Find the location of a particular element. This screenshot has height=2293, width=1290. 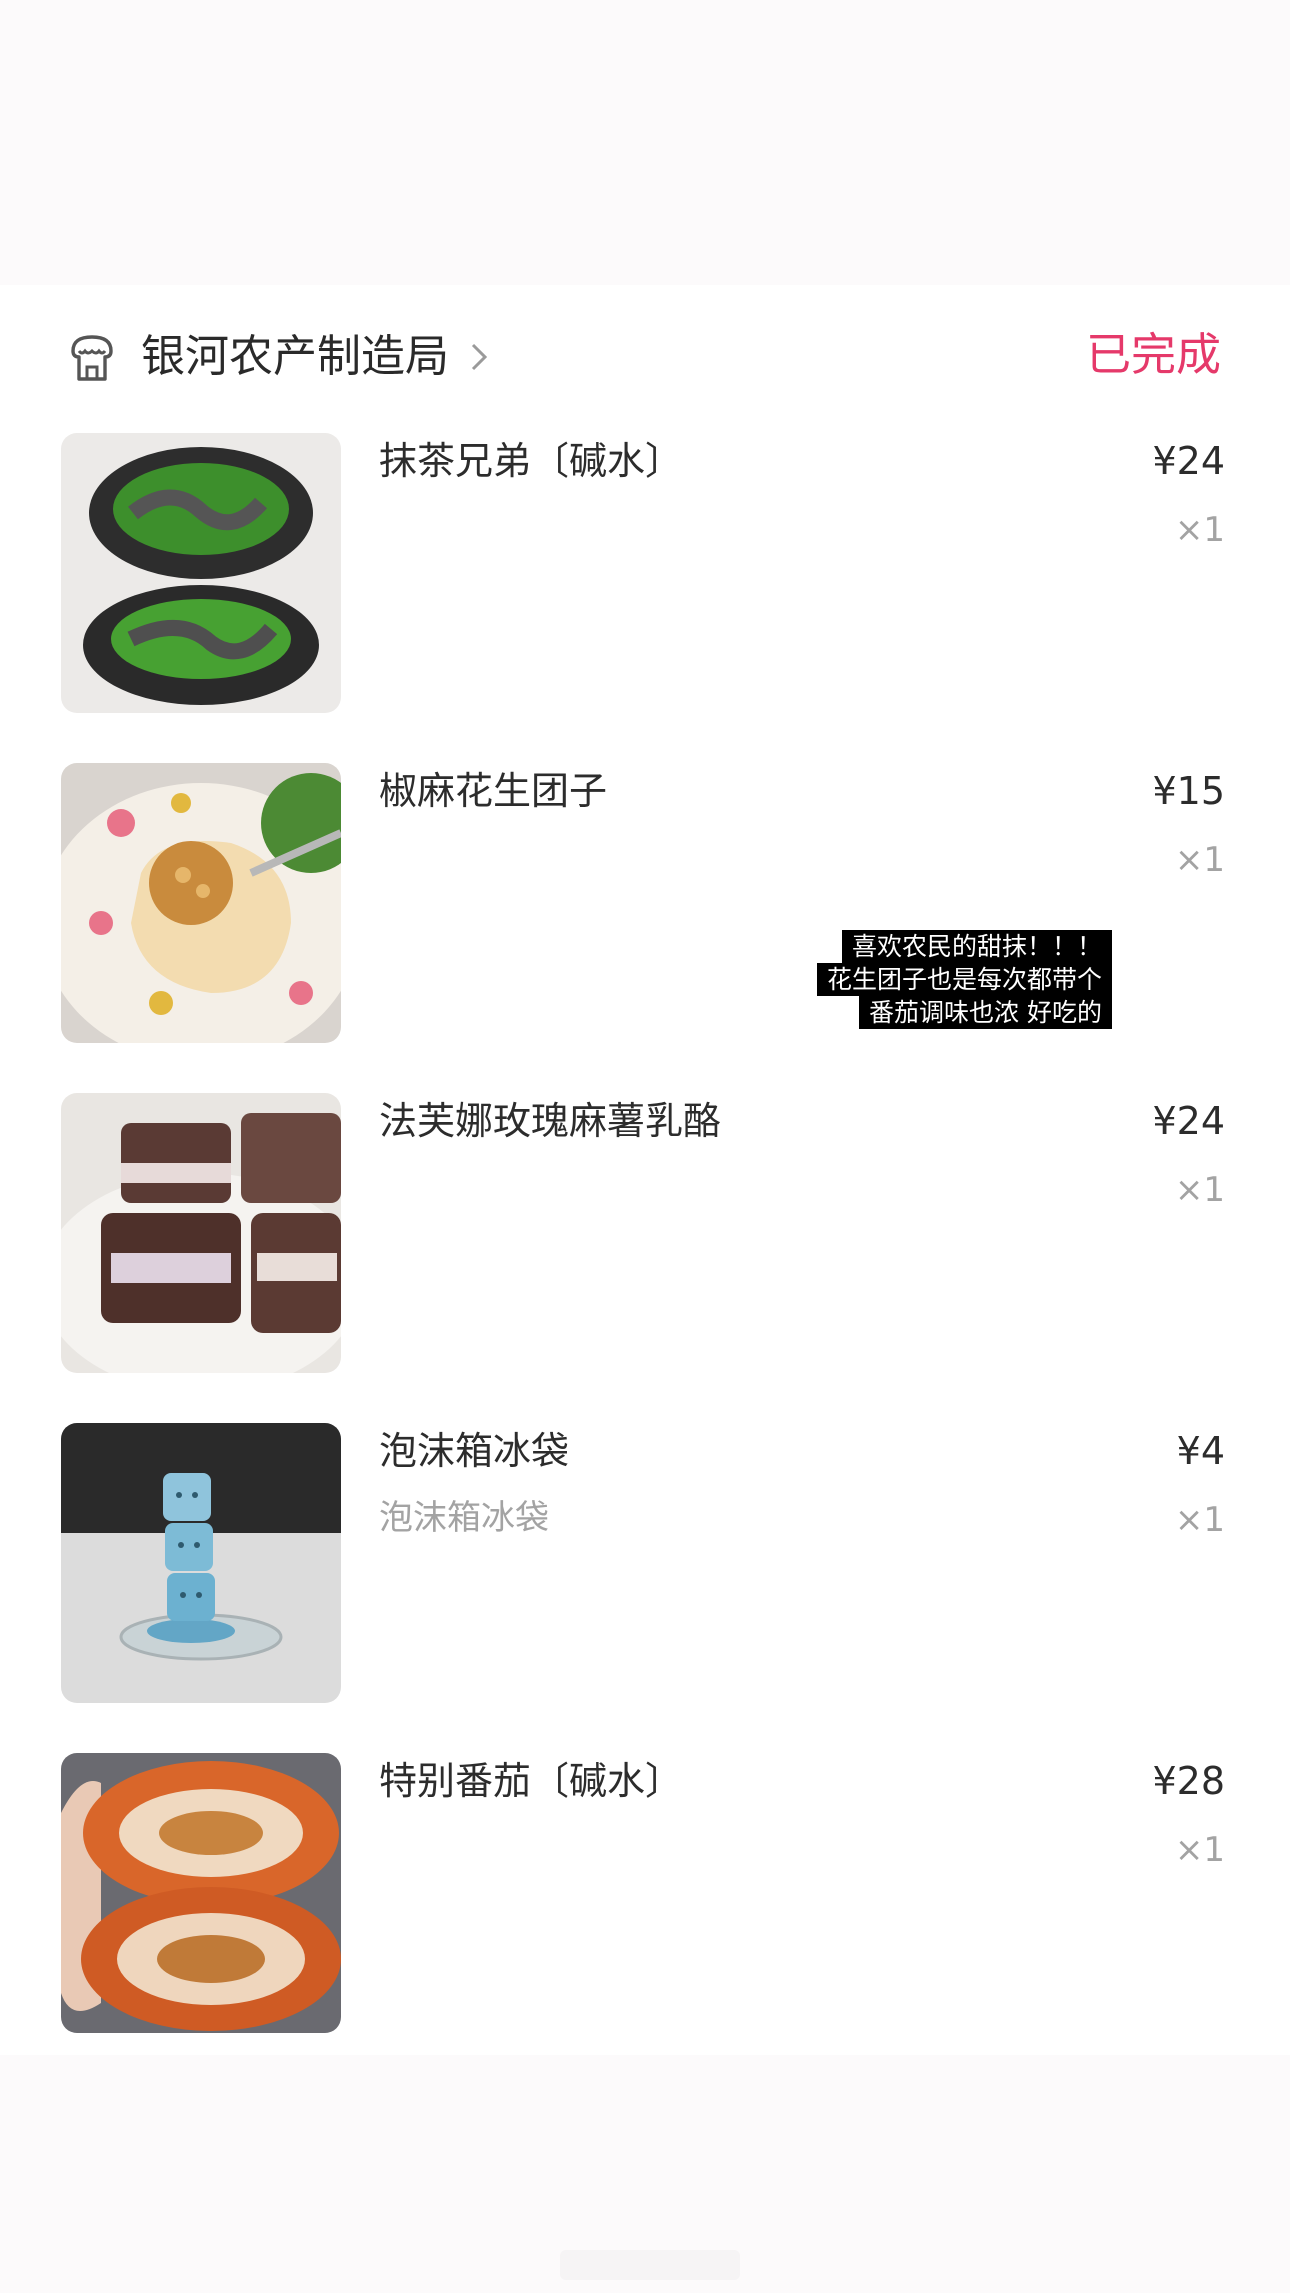

order-item: 法芙娜玫瑰麻薯乳酪 ¥24 ×1 is located at coordinates (643, 1233).